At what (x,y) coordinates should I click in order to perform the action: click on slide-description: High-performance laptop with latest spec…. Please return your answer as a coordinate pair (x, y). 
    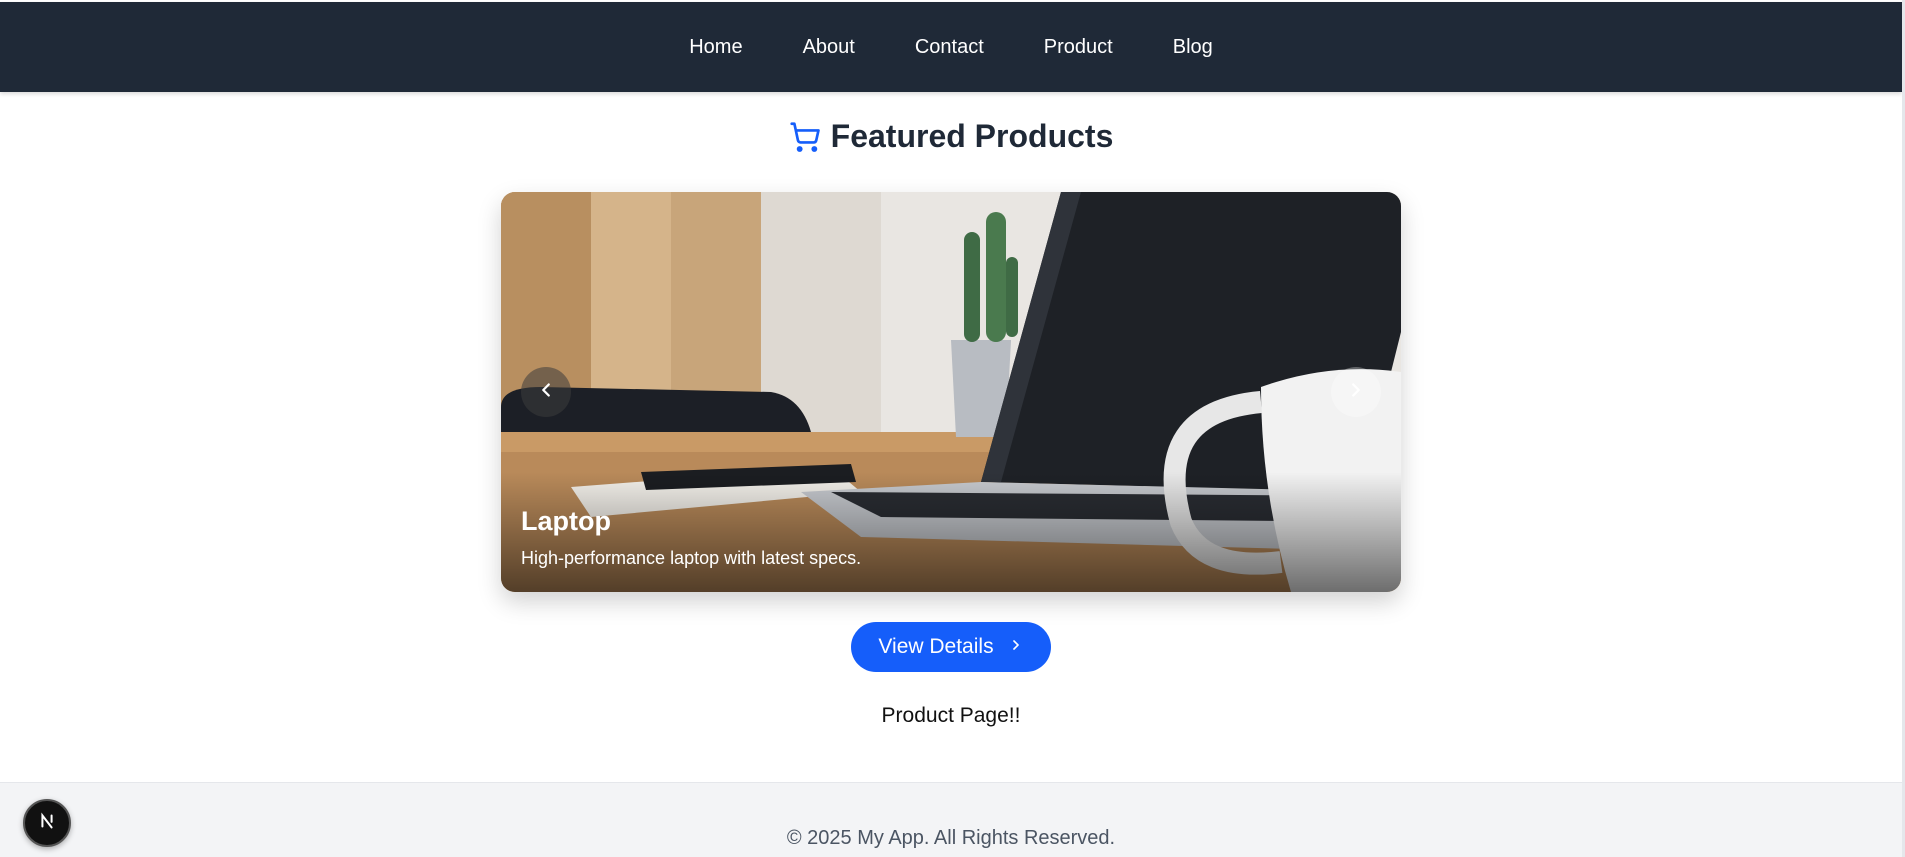
    Looking at the image, I should click on (691, 558).